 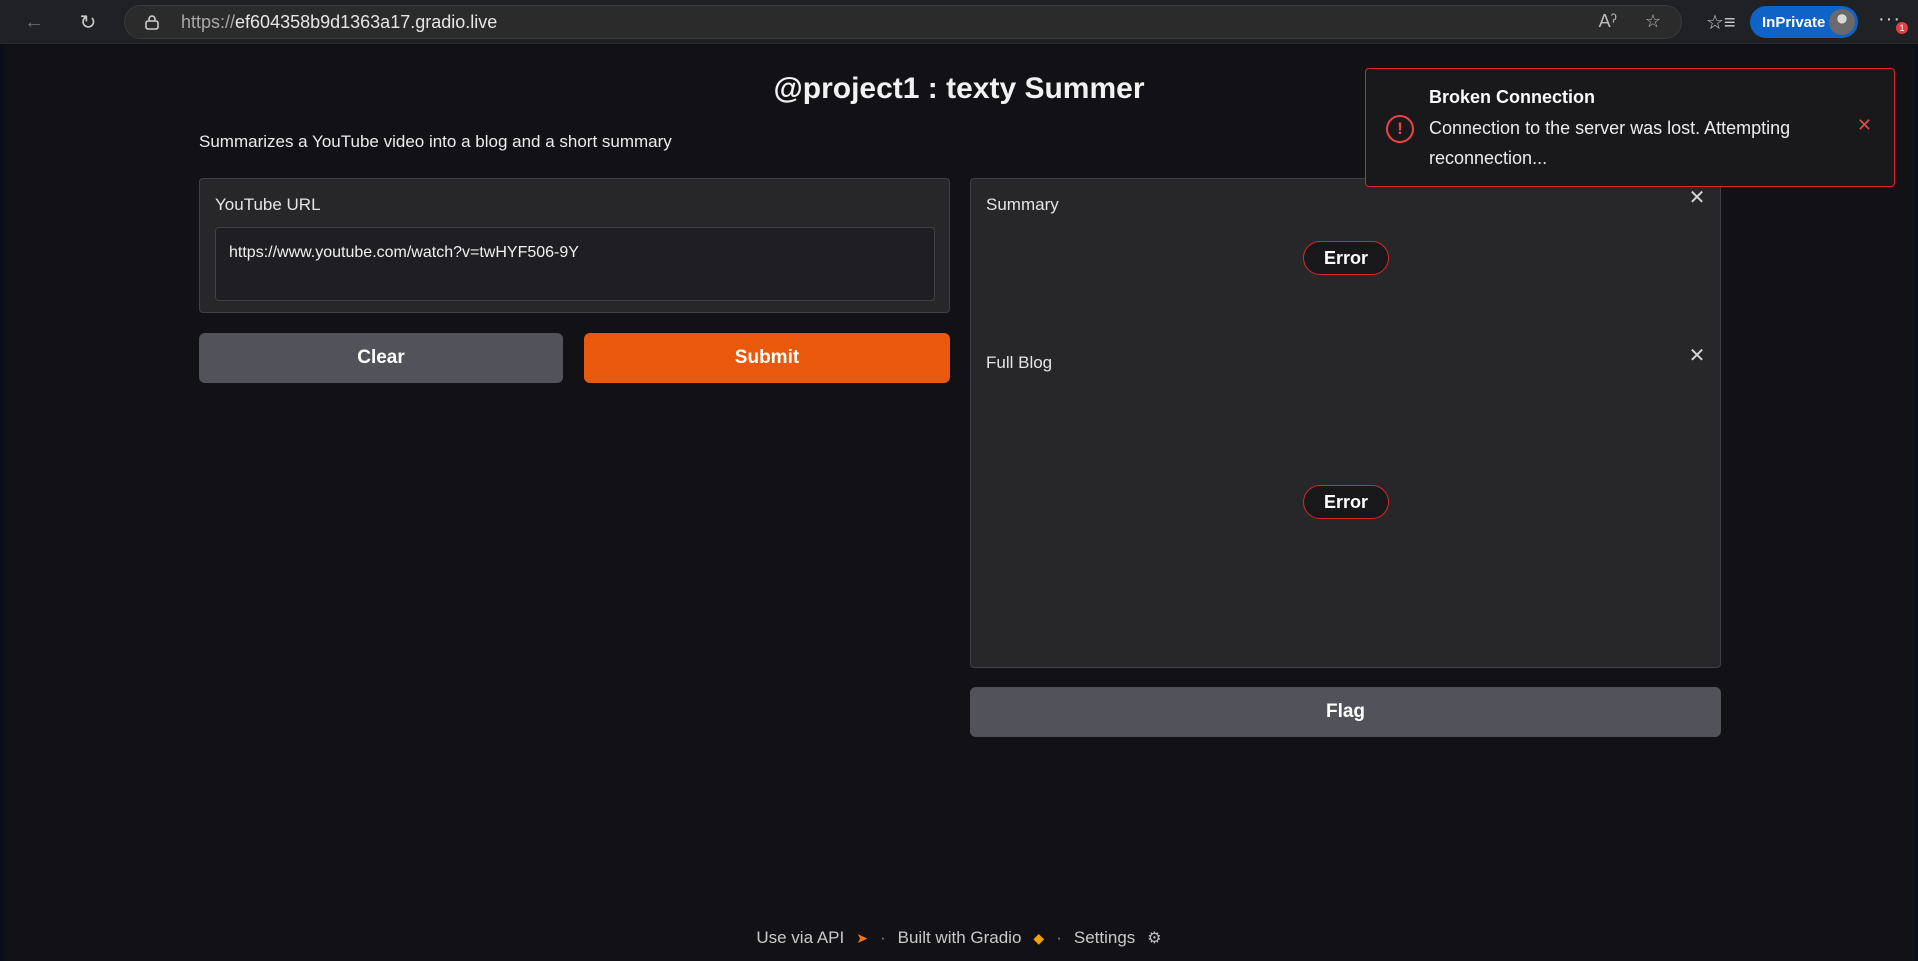 What do you see at coordinates (1039, 937) in the screenshot?
I see `gradio-logo-icon: ◆` at bounding box center [1039, 937].